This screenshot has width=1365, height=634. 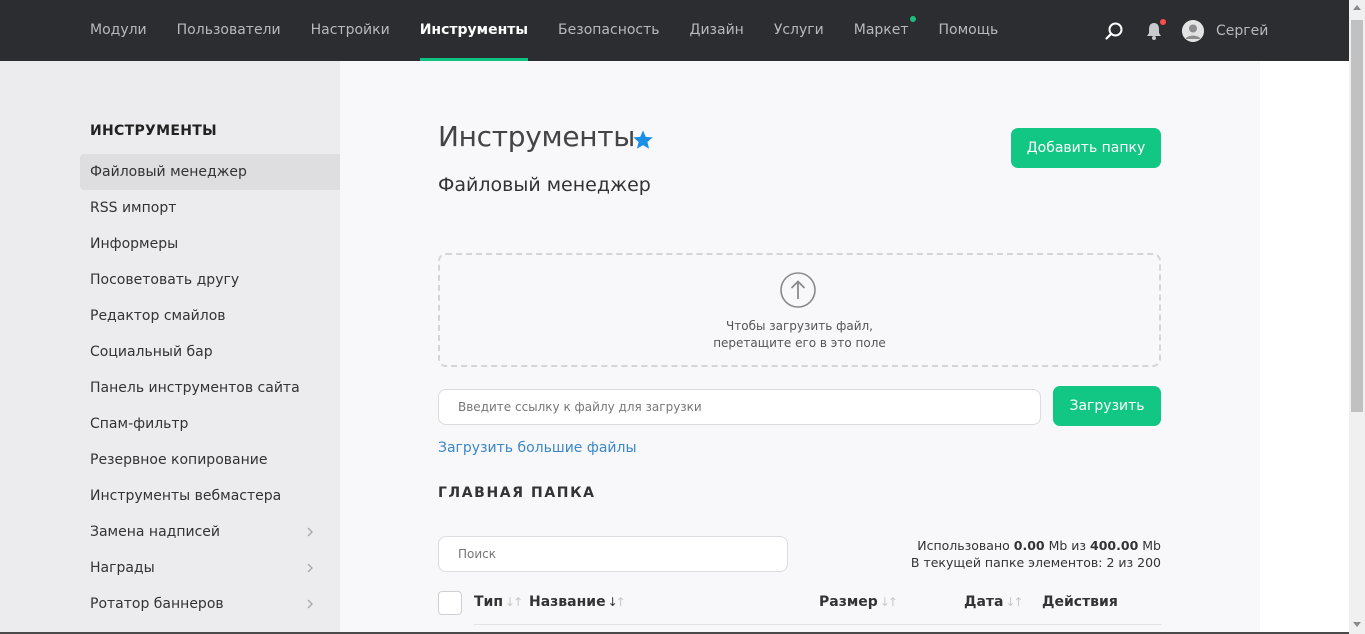 What do you see at coordinates (616, 602) in the screenshot?
I see `sort-desc-icon: ↓↑` at bounding box center [616, 602].